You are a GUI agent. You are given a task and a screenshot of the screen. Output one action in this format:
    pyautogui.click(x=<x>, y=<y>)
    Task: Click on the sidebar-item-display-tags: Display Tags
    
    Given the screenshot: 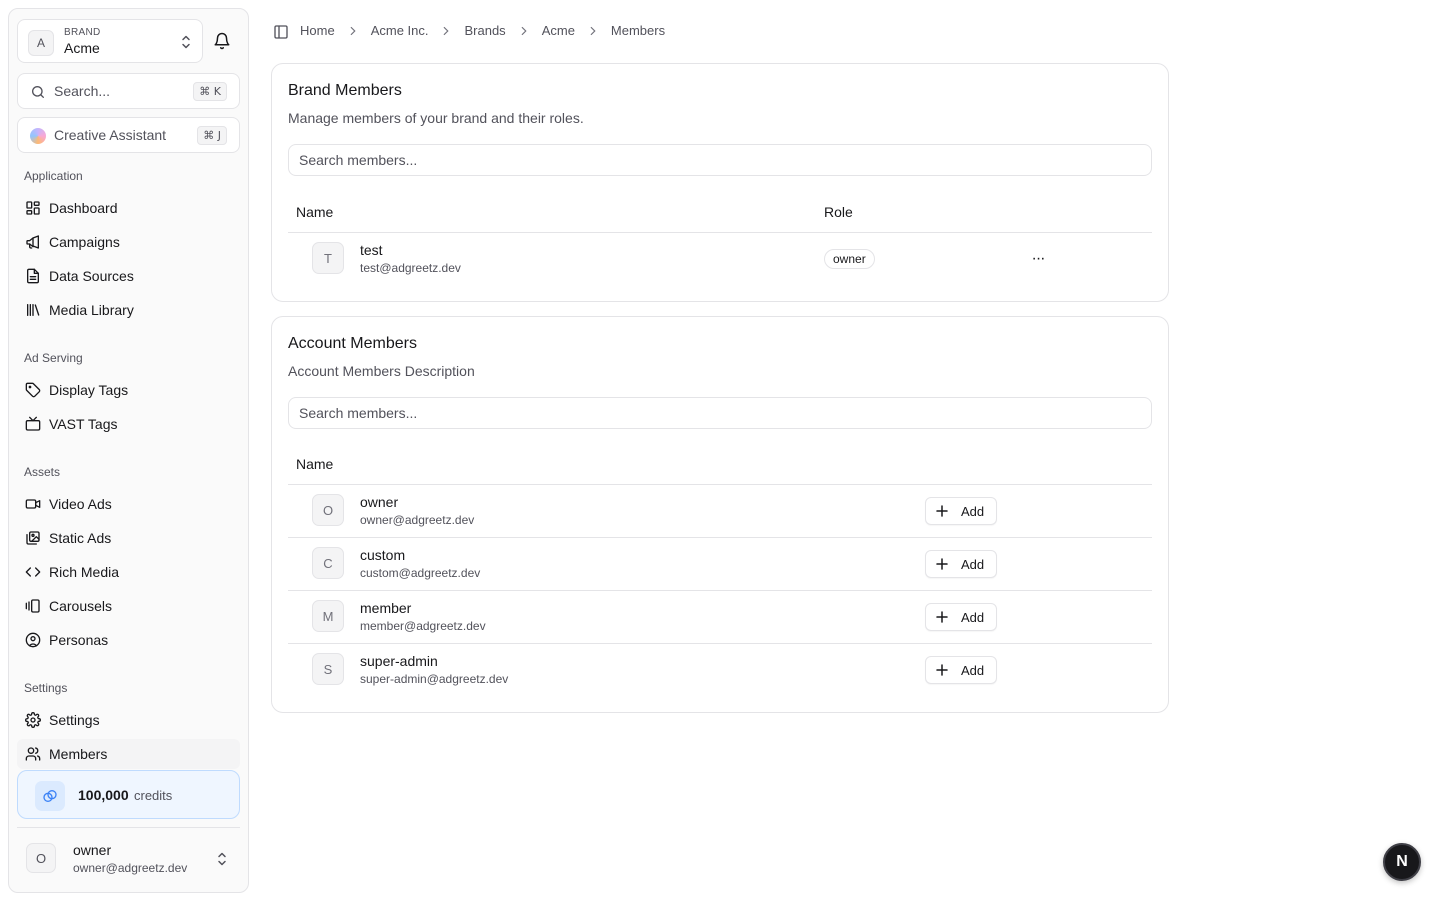 What is the action you would take?
    pyautogui.click(x=128, y=390)
    